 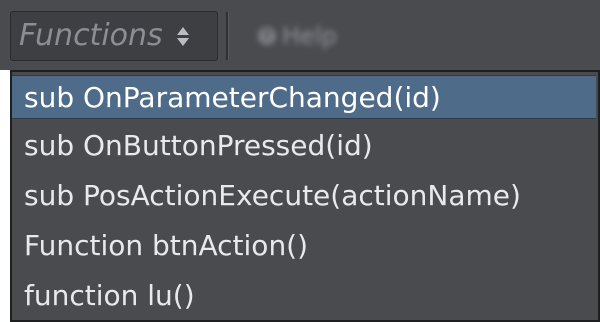 I want to click on updown-arrows-icon, so click(x=182, y=36).